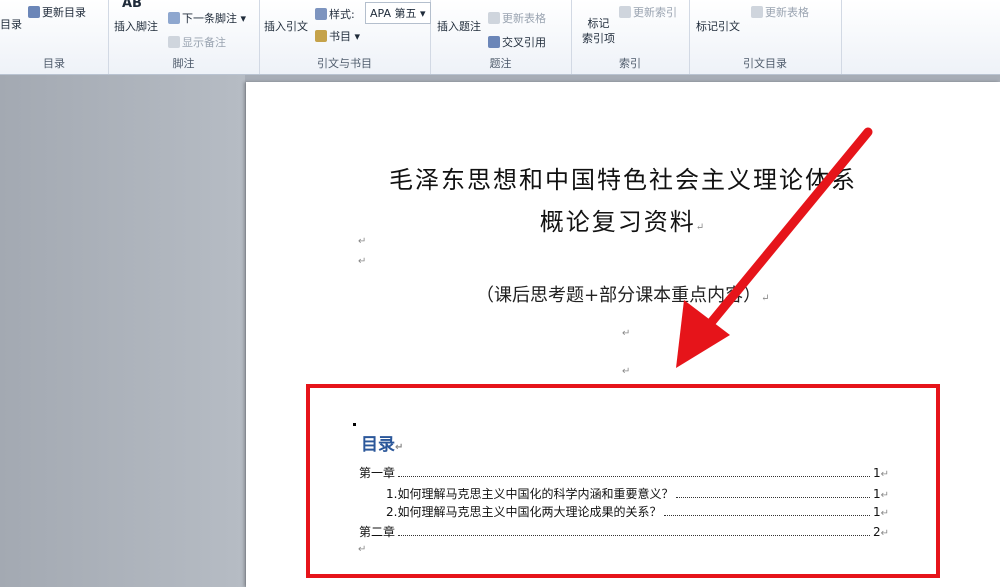  What do you see at coordinates (774, 247) in the screenshot?
I see `annotation-arrow` at bounding box center [774, 247].